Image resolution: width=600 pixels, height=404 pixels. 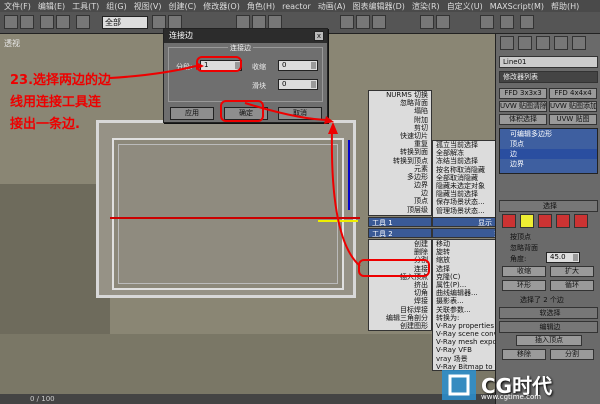 What do you see at coordinates (572, 285) in the screenshot?
I see `loop-button: 循环` at bounding box center [572, 285].